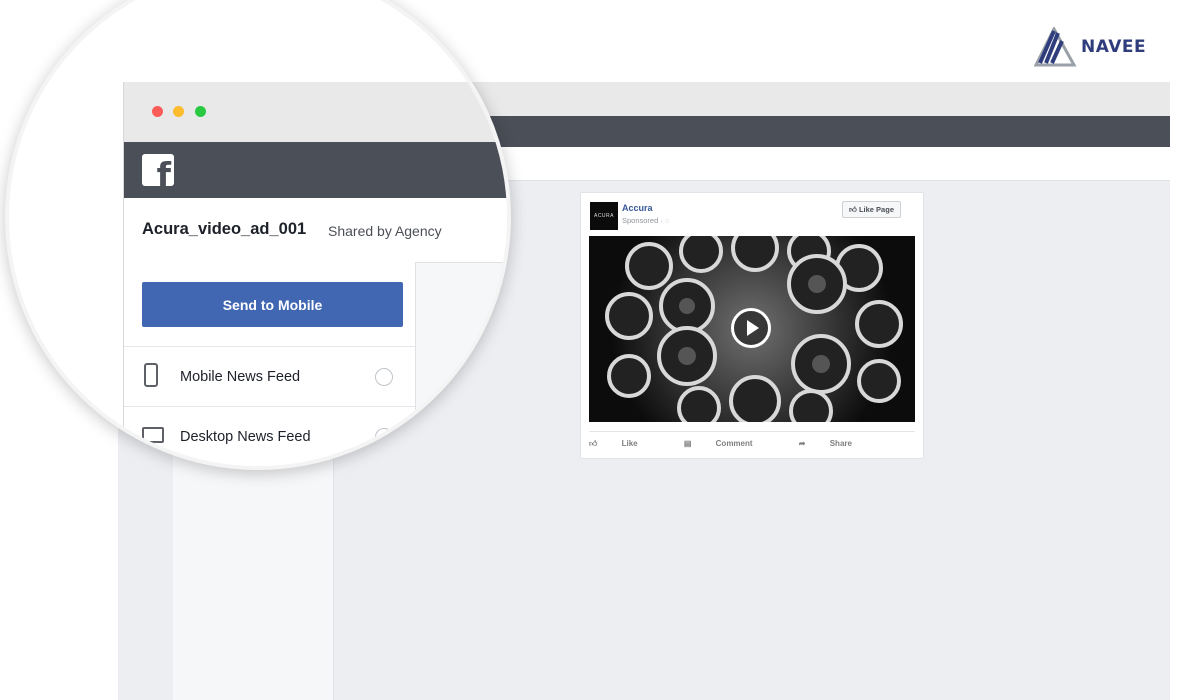  What do you see at coordinates (272, 304) in the screenshot?
I see `send-to-mobile-button: Send to Mobile` at bounding box center [272, 304].